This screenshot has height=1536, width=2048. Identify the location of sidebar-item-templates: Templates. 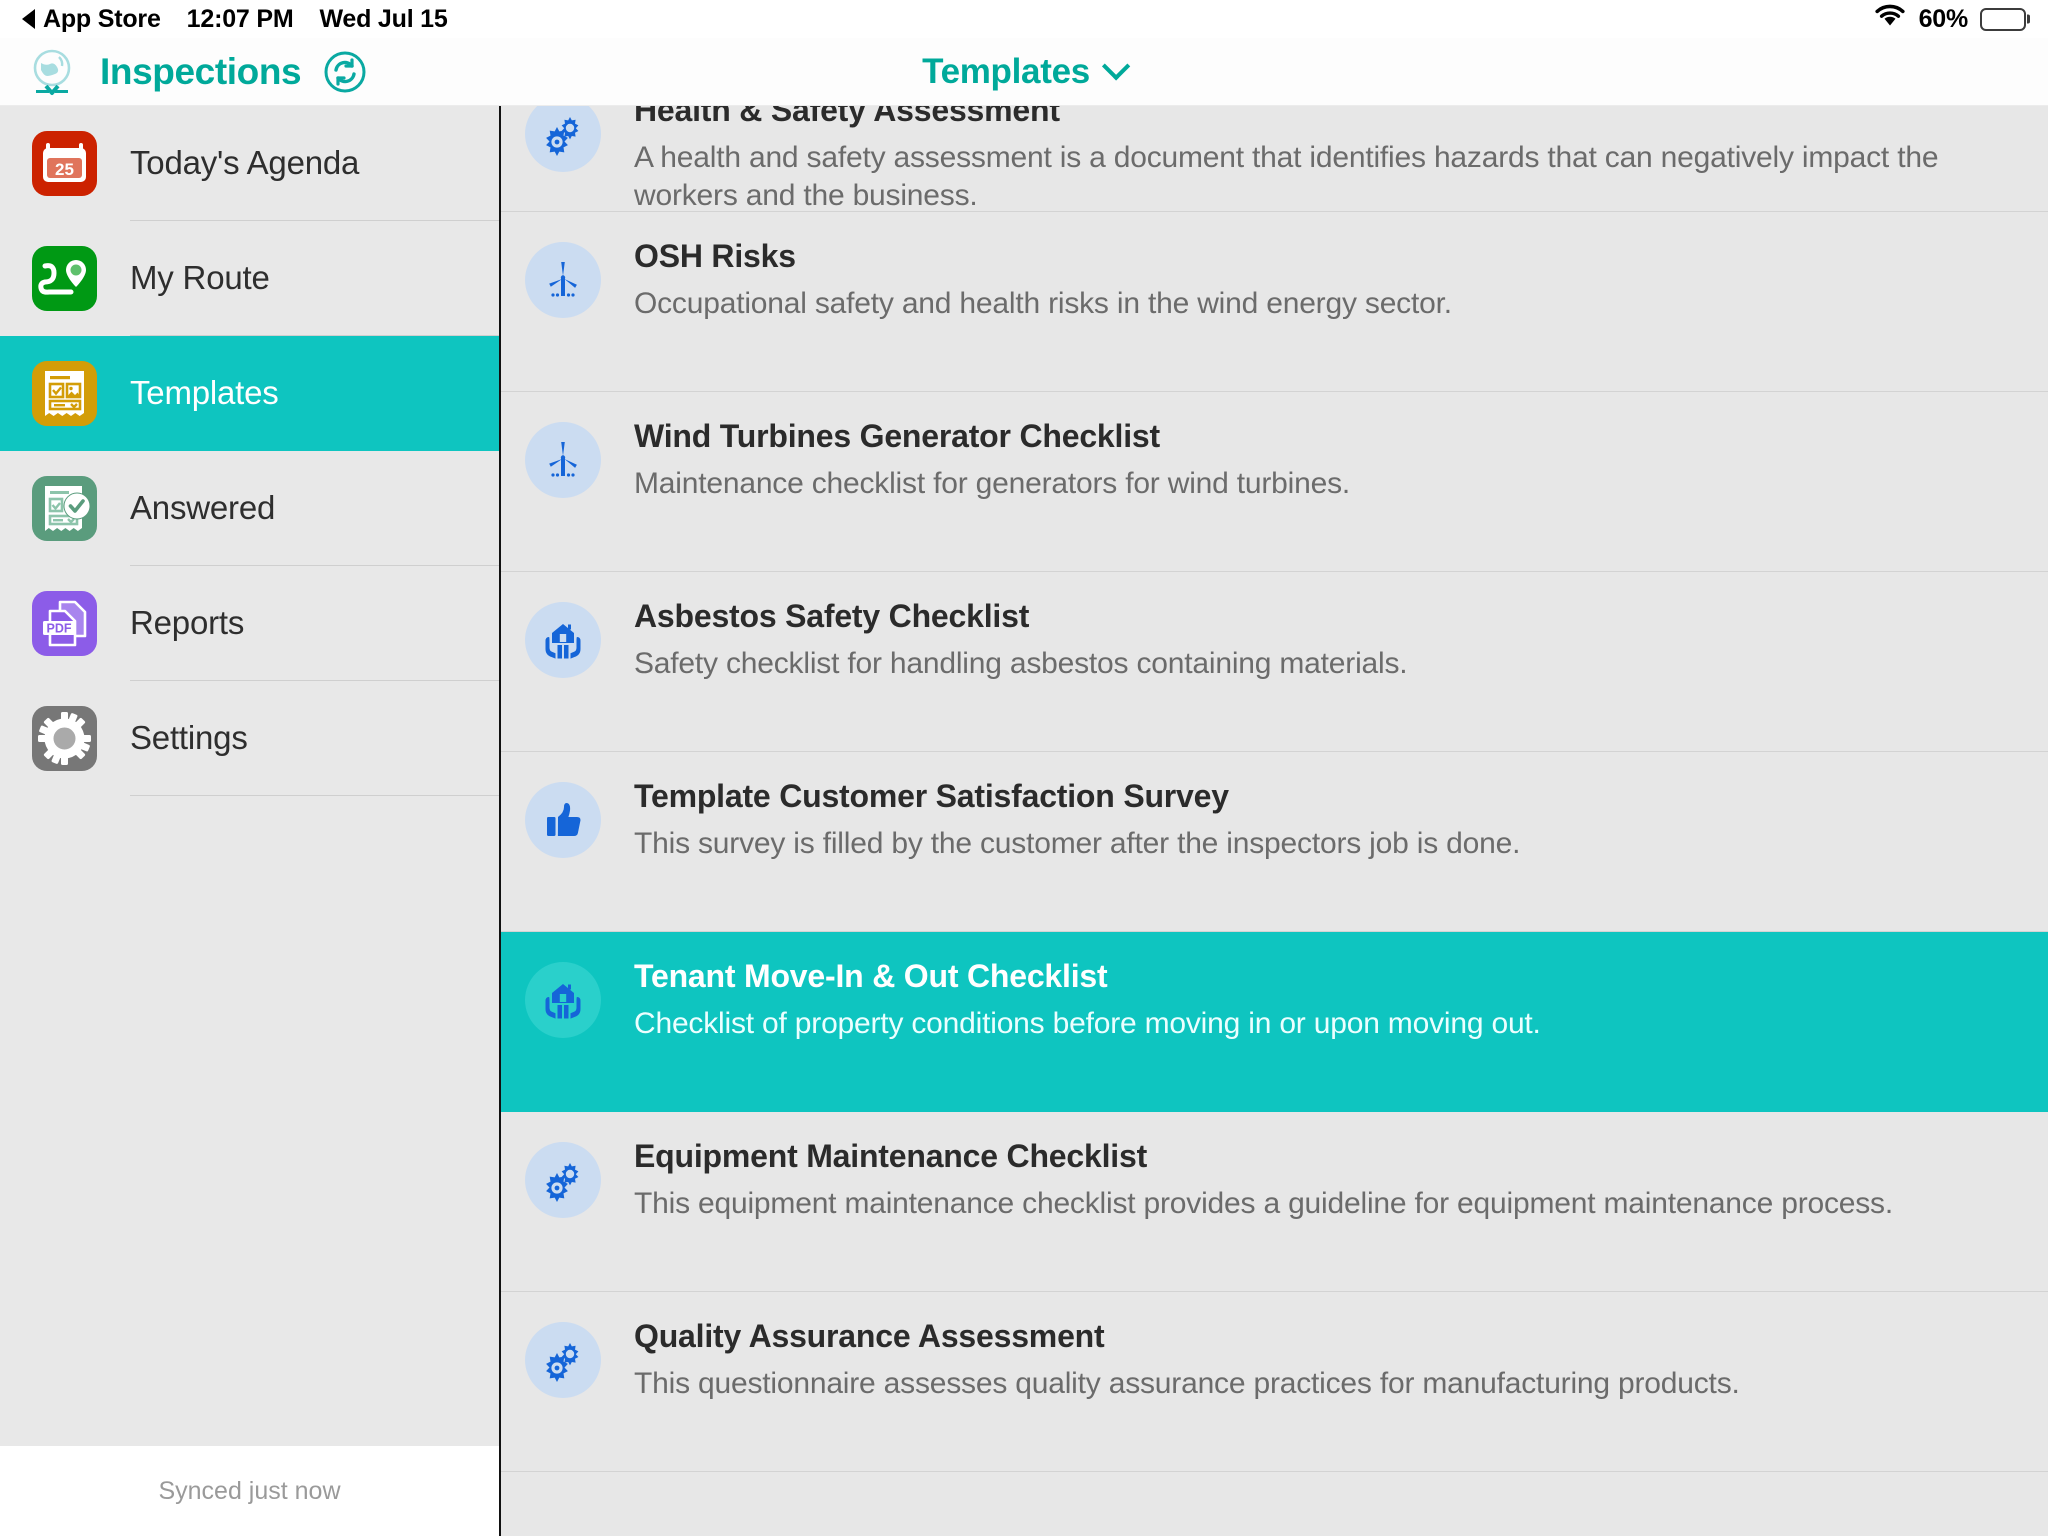
(249, 393).